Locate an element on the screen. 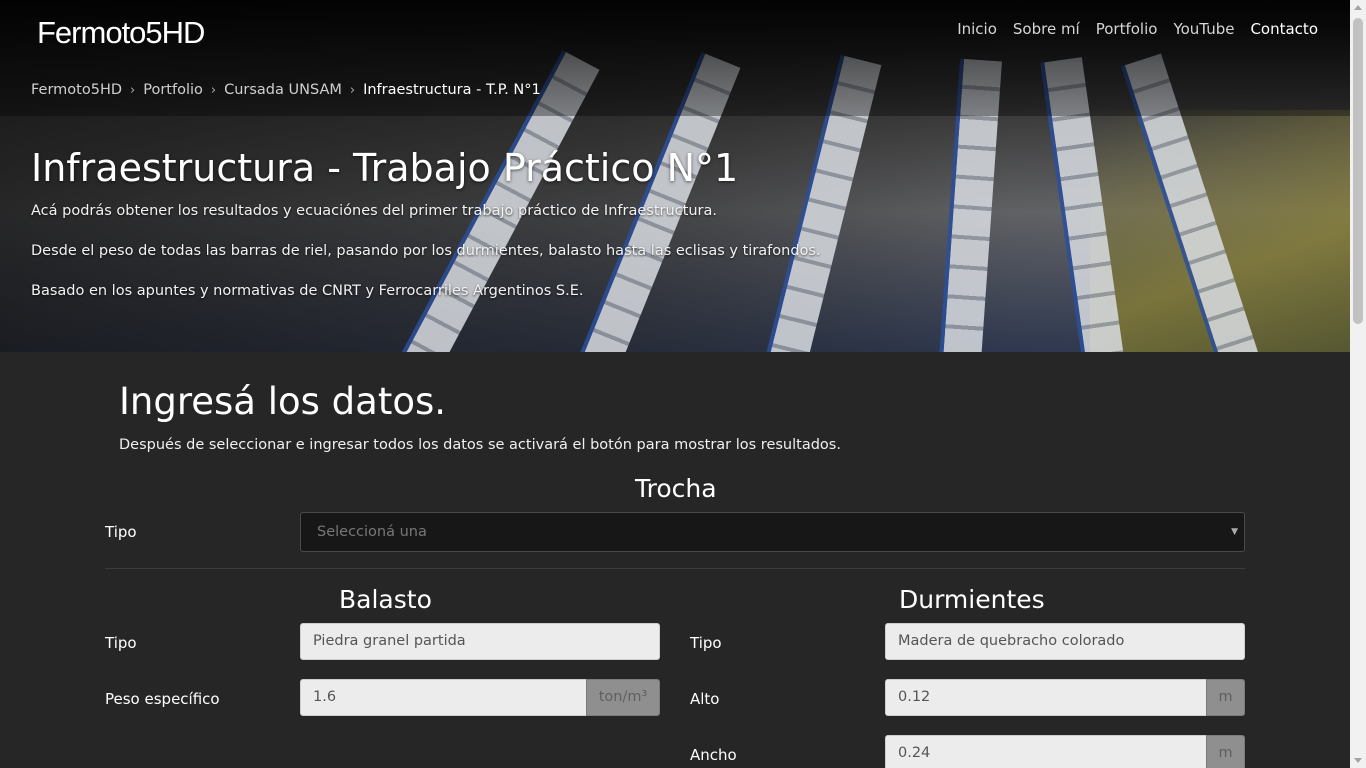 The height and width of the screenshot is (768, 1366). durmientes-ancho-label: Ancho is located at coordinates (713, 755).